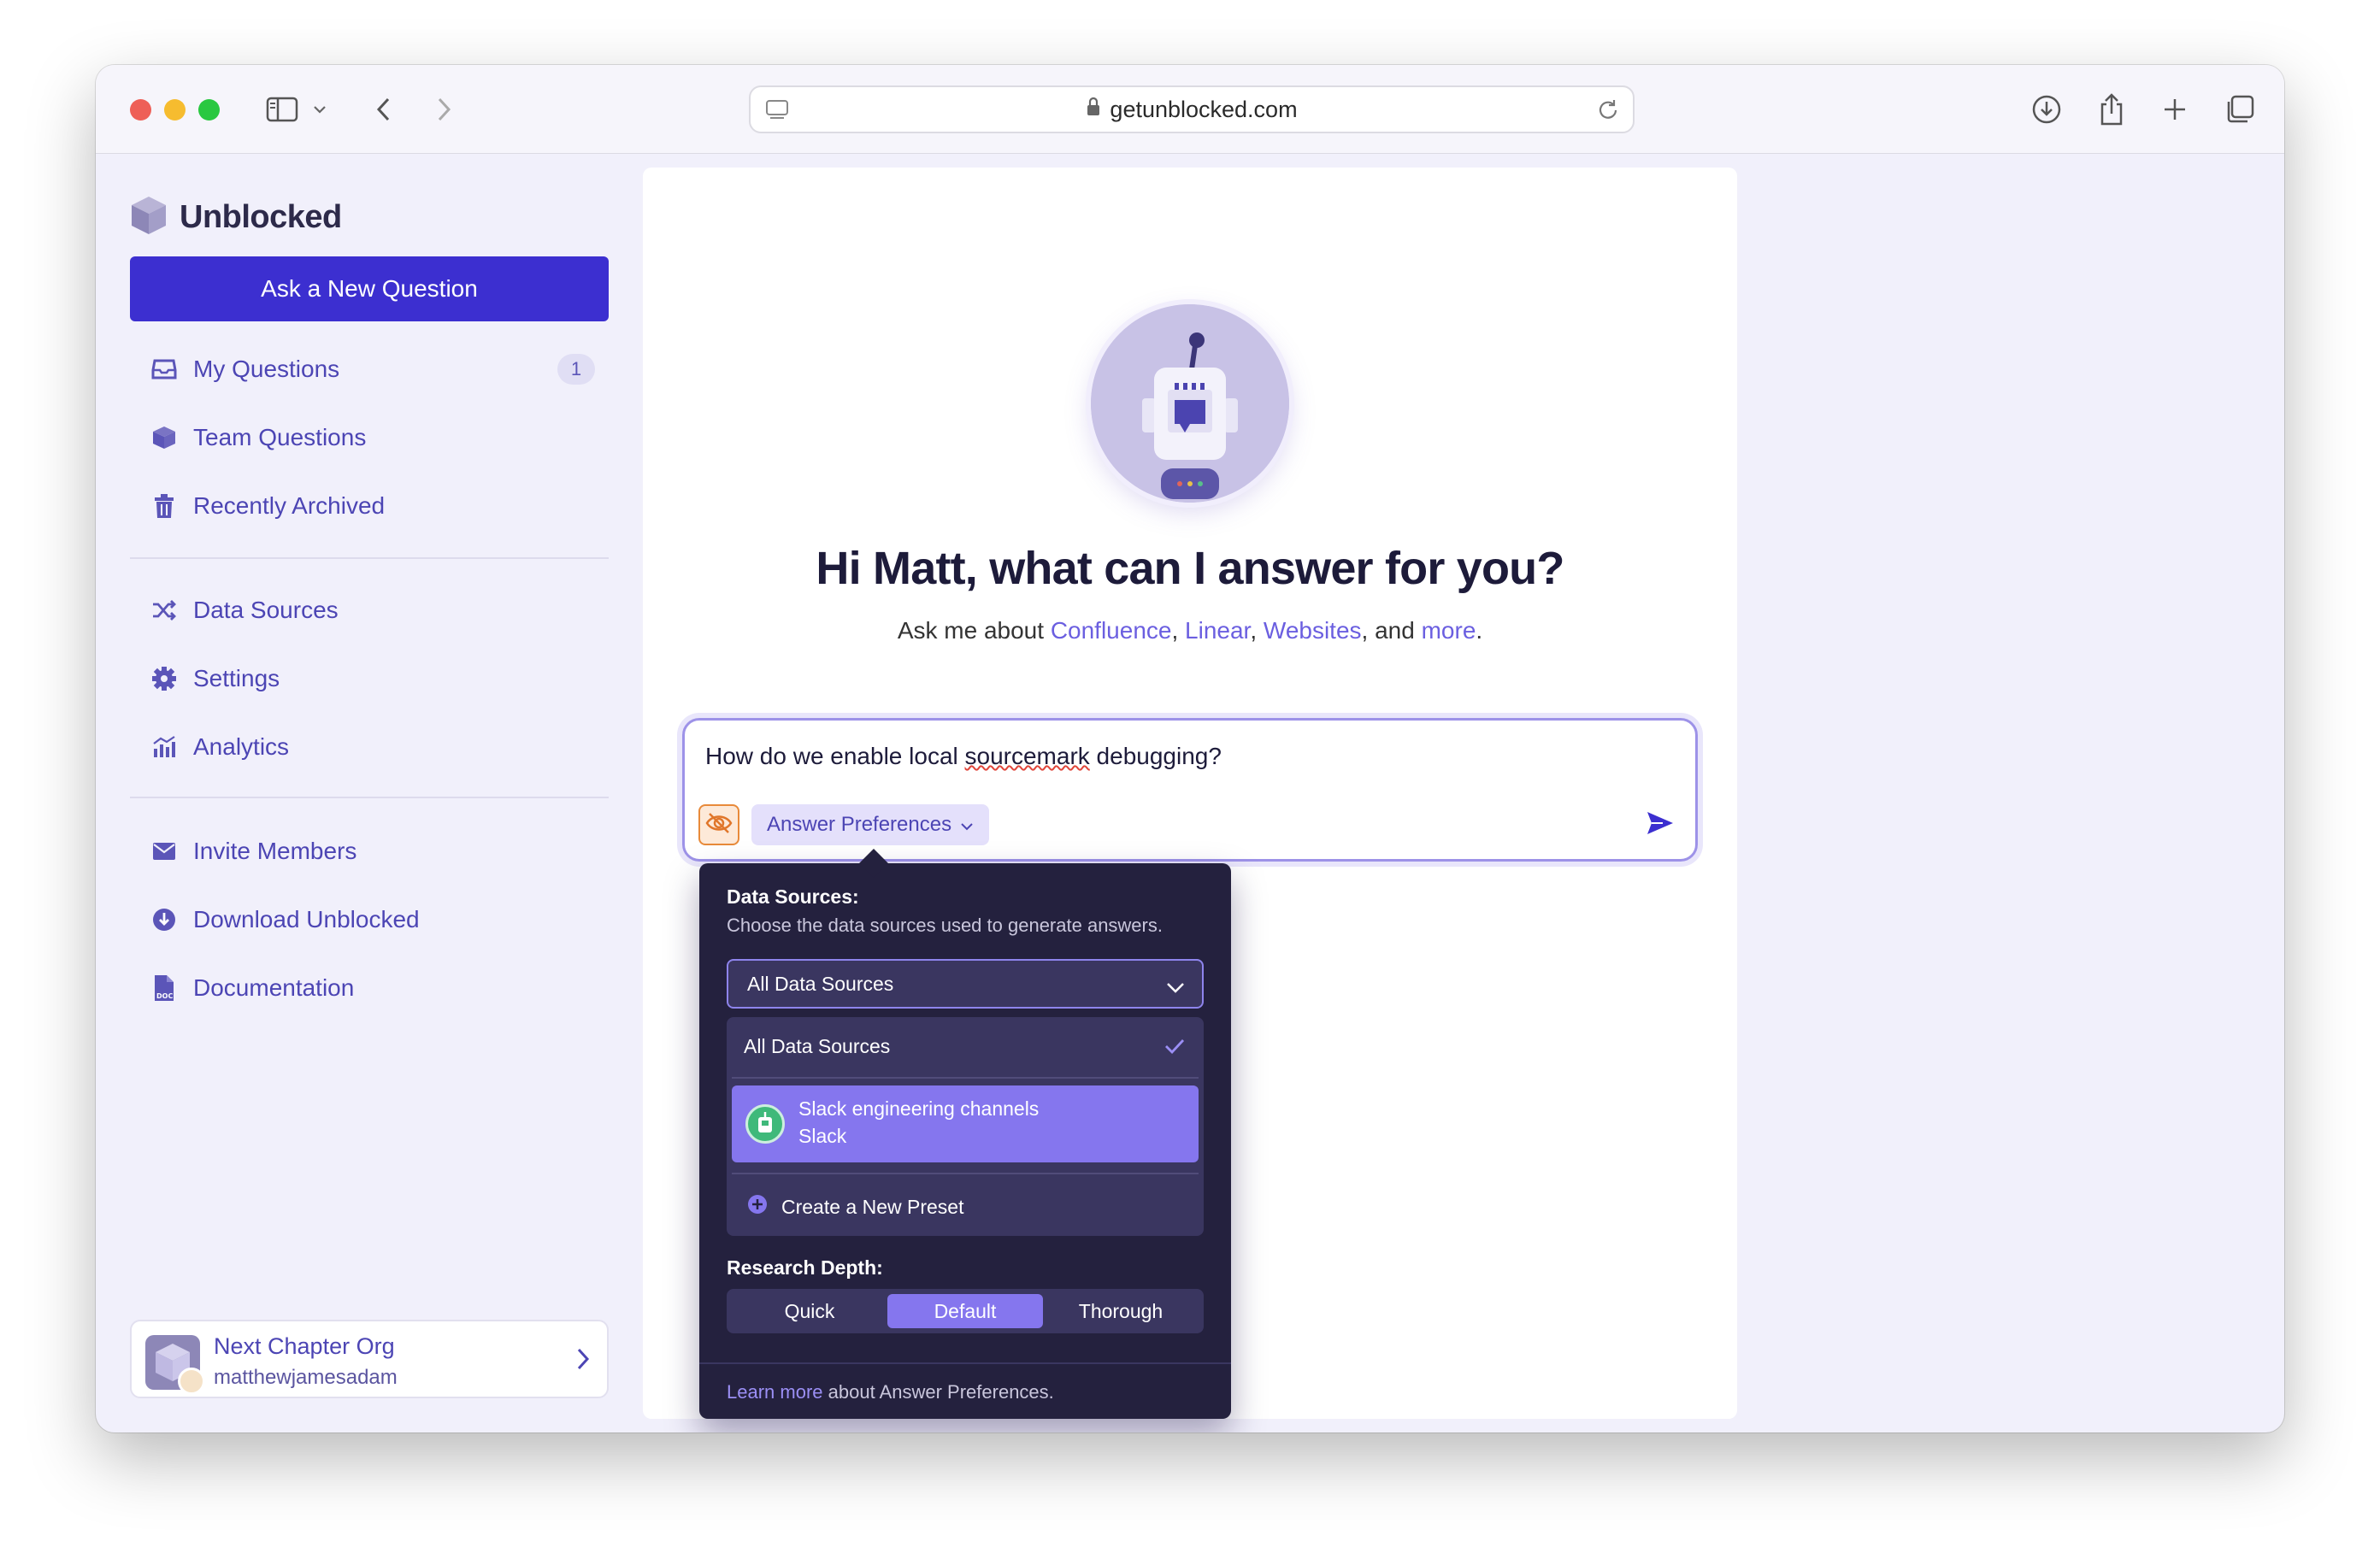  What do you see at coordinates (175, 110) in the screenshot?
I see `minimize-window-button` at bounding box center [175, 110].